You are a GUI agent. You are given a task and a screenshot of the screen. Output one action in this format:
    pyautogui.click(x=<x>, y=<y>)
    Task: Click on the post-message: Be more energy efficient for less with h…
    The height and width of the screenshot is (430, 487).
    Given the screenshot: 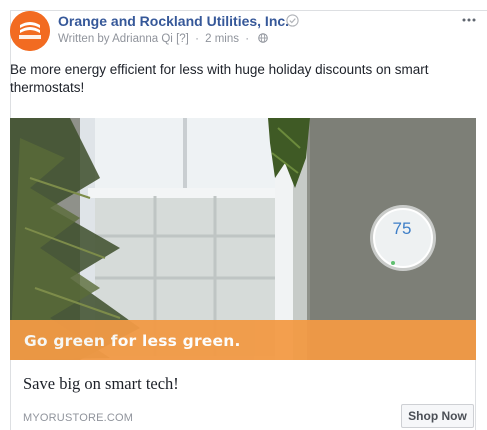 What is the action you would take?
    pyautogui.click(x=219, y=78)
    